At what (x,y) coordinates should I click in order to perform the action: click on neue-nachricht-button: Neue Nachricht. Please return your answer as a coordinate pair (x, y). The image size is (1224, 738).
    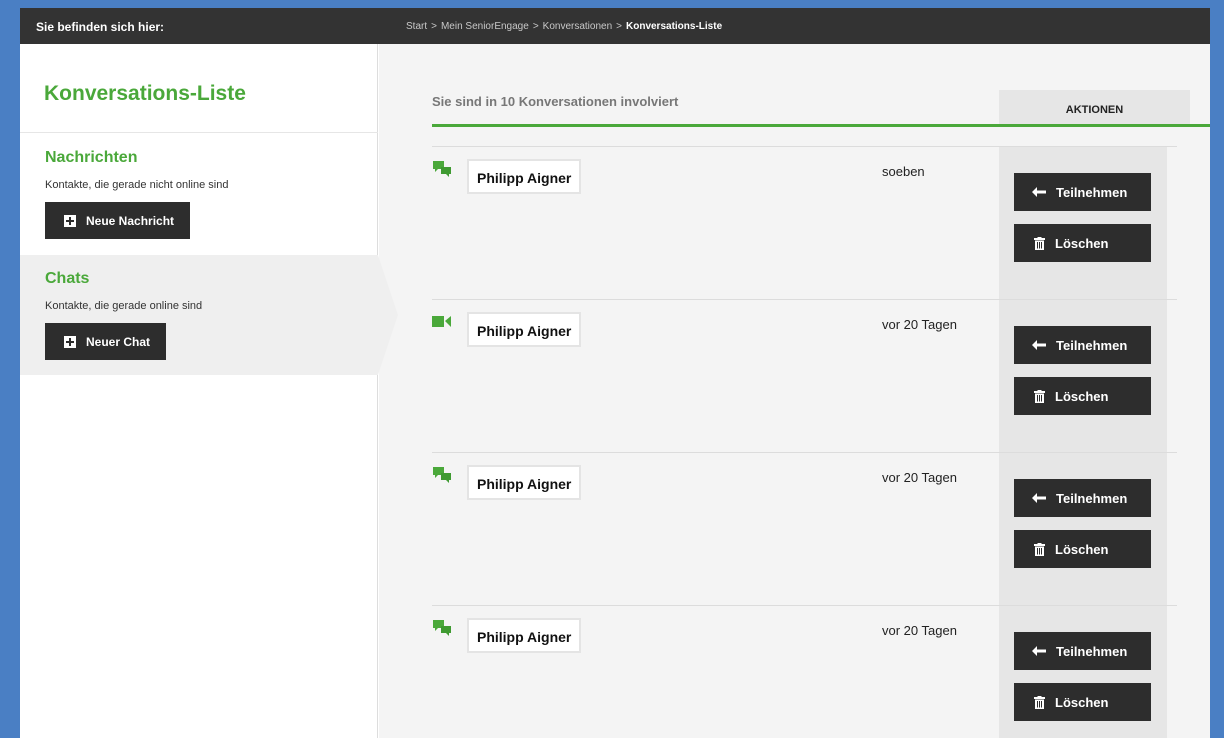
    Looking at the image, I should click on (118, 220).